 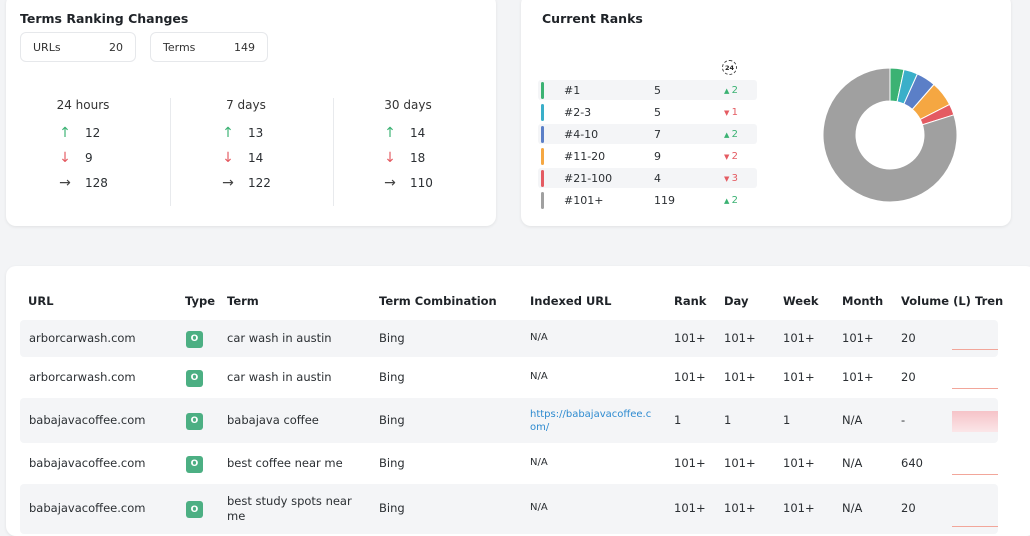 I want to click on rank-label: #4-10, so click(x=581, y=134).